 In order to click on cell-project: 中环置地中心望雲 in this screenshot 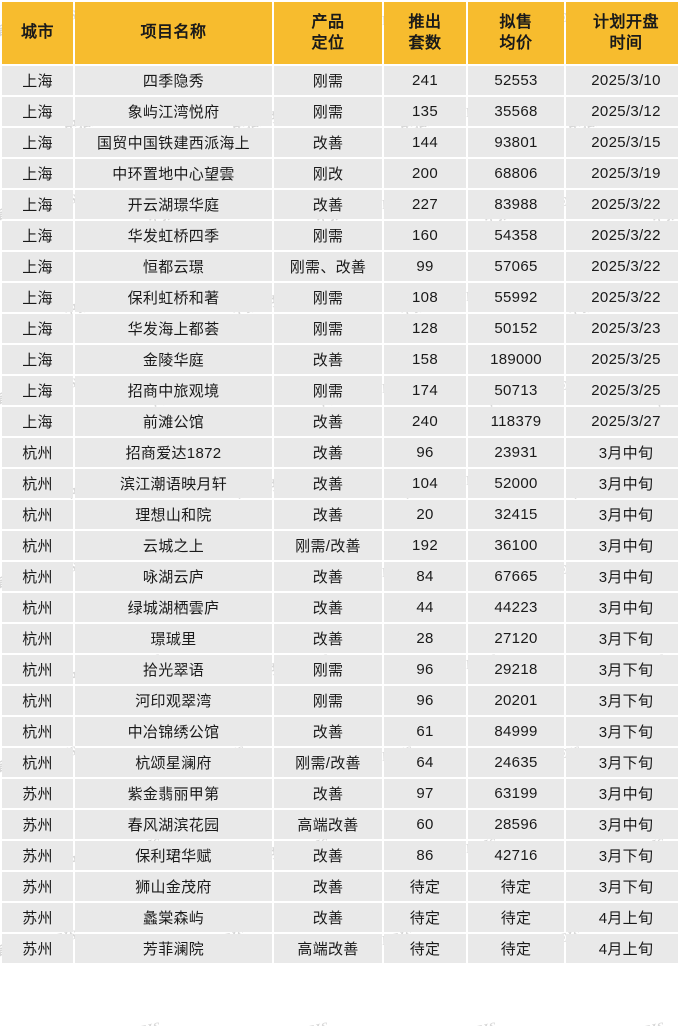, I will do `click(173, 173)`.